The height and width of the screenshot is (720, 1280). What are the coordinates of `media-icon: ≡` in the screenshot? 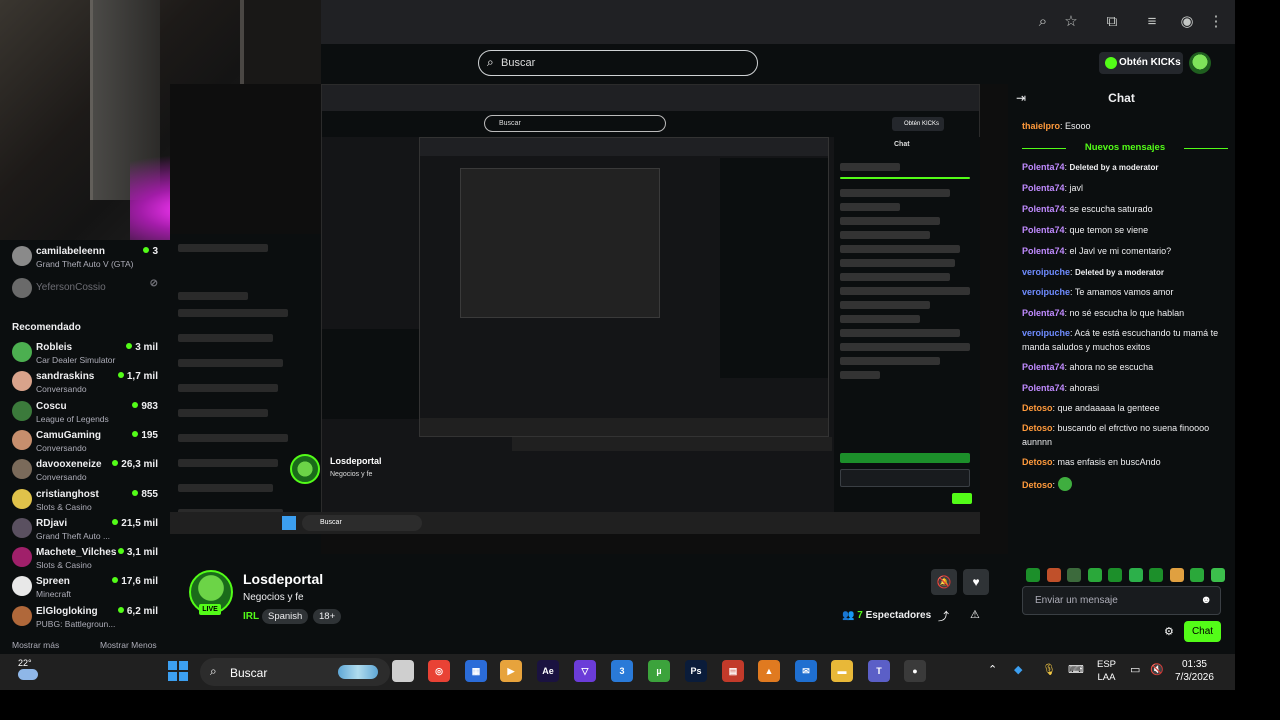 It's located at (1152, 22).